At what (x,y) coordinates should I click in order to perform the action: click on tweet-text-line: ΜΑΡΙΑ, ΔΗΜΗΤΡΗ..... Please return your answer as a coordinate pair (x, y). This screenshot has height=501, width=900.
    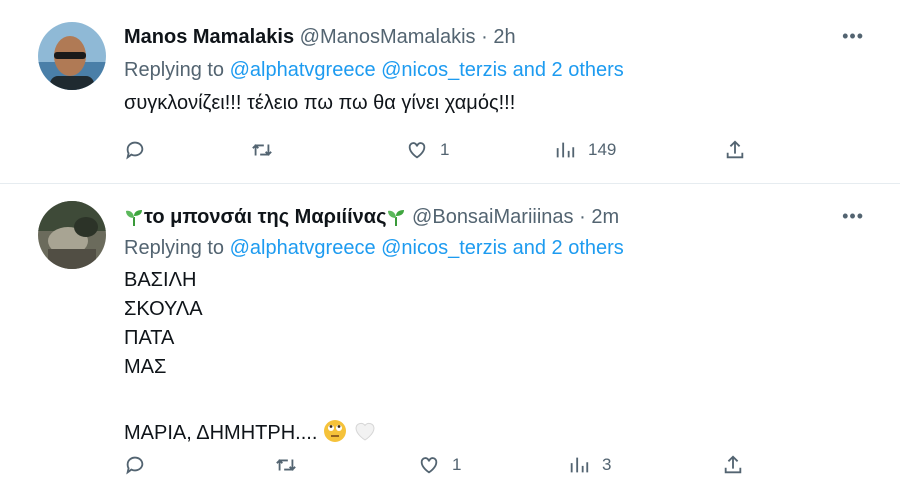
    Looking at the image, I should click on (250, 433).